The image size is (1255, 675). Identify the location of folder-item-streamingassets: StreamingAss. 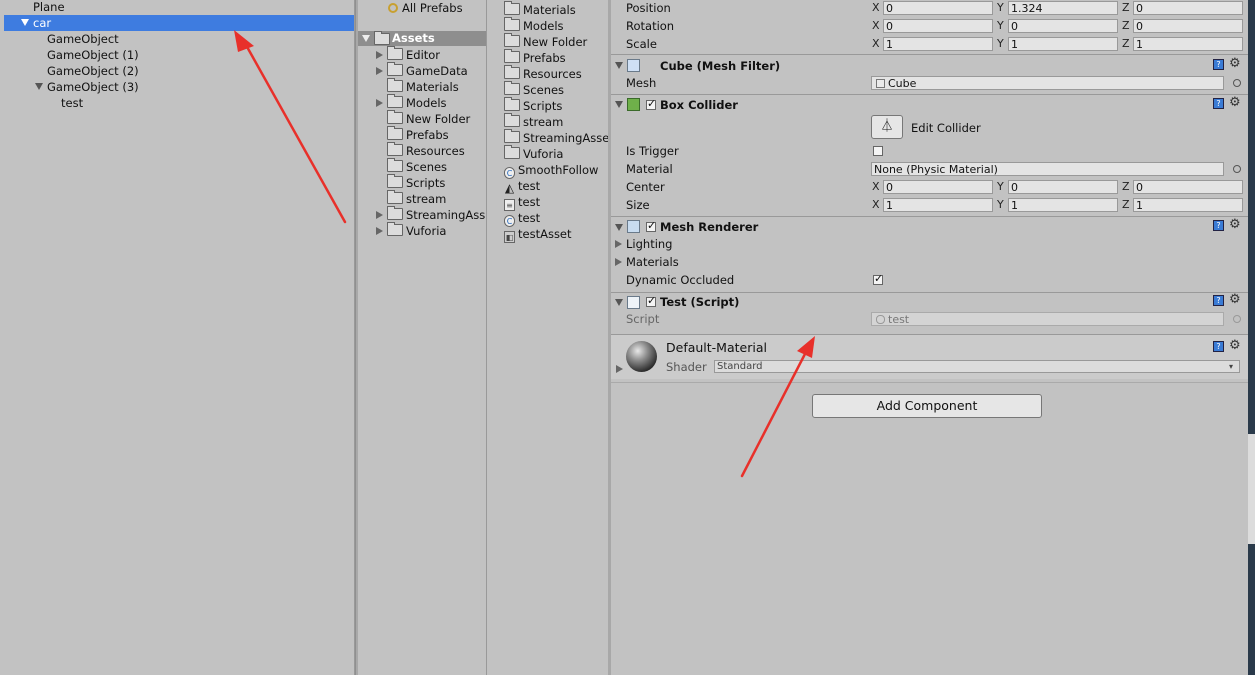
(431, 214).